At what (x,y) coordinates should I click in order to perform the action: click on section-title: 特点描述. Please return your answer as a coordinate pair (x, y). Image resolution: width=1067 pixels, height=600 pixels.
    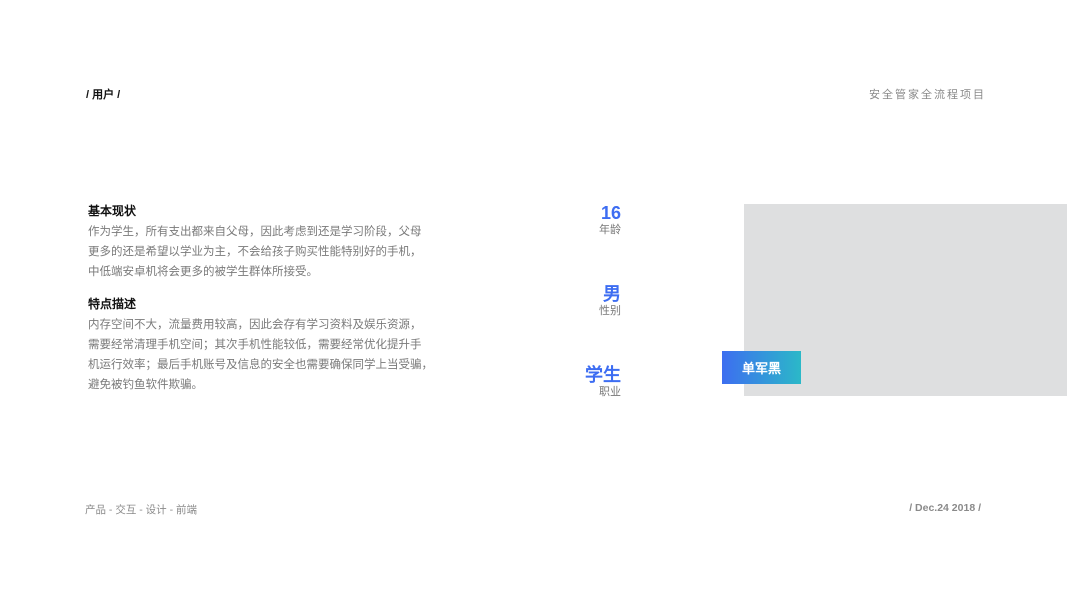
    Looking at the image, I should click on (112, 304).